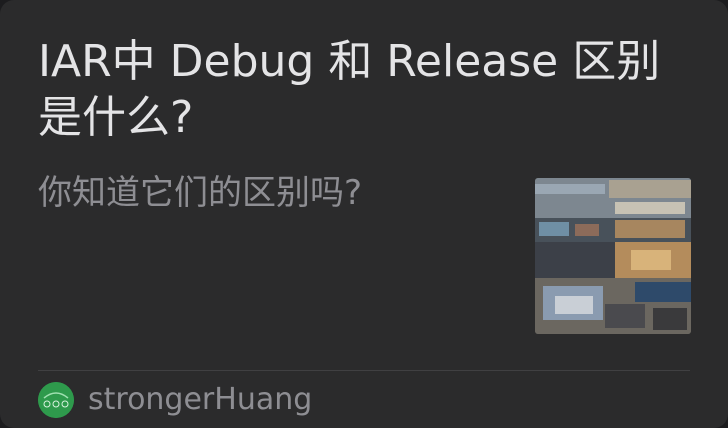  I want to click on account-avatar-icon, so click(56, 400).